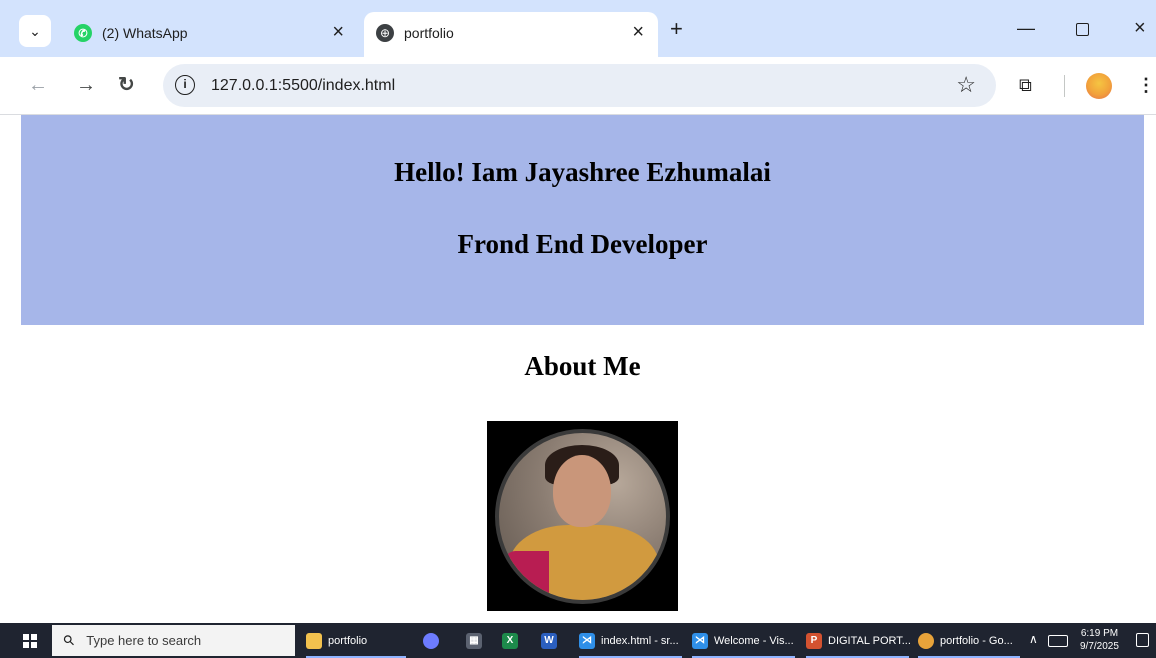 This screenshot has width=1156, height=658. What do you see at coordinates (676, 29) in the screenshot?
I see `plus-icon: +` at bounding box center [676, 29].